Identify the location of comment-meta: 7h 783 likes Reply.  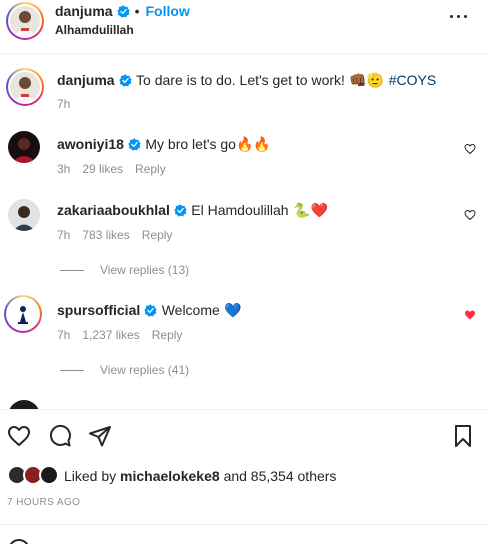
(120, 235).